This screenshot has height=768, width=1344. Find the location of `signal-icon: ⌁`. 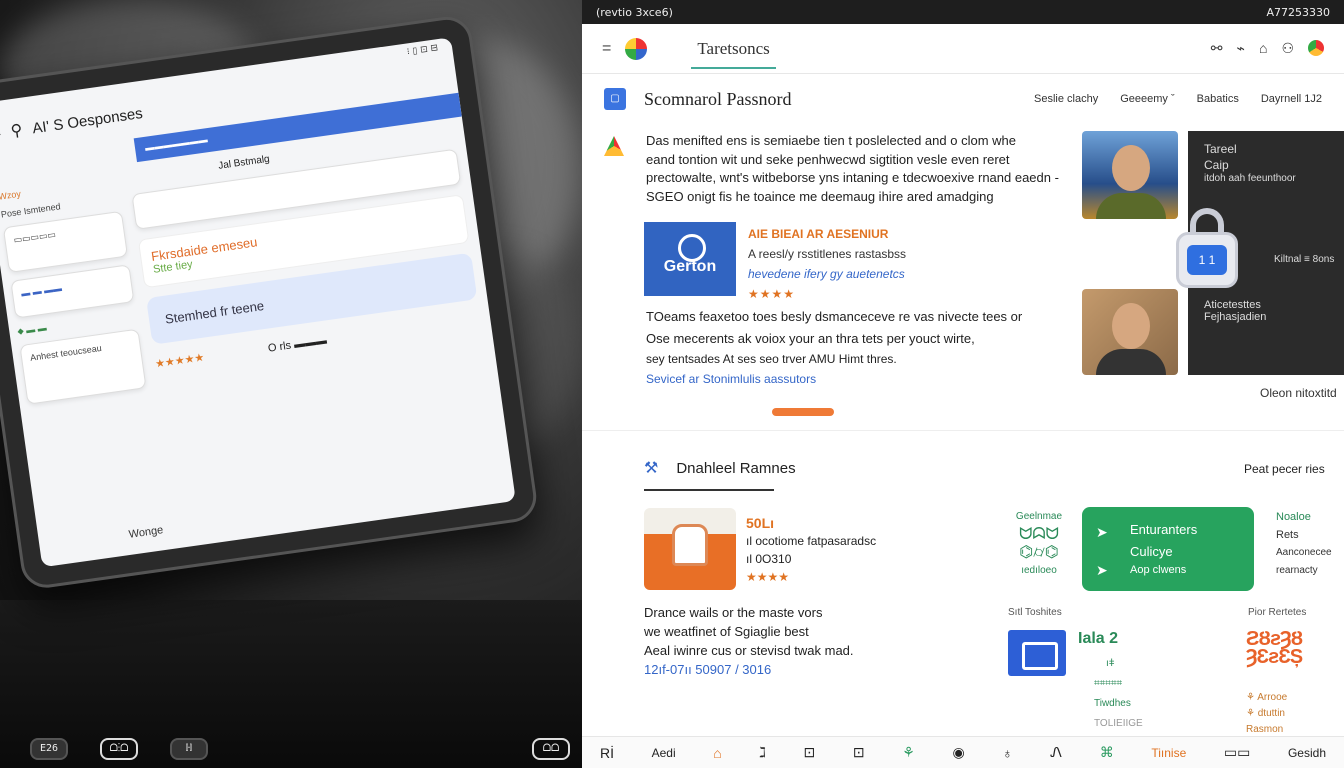

signal-icon: ⌁ is located at coordinates (1241, 48).